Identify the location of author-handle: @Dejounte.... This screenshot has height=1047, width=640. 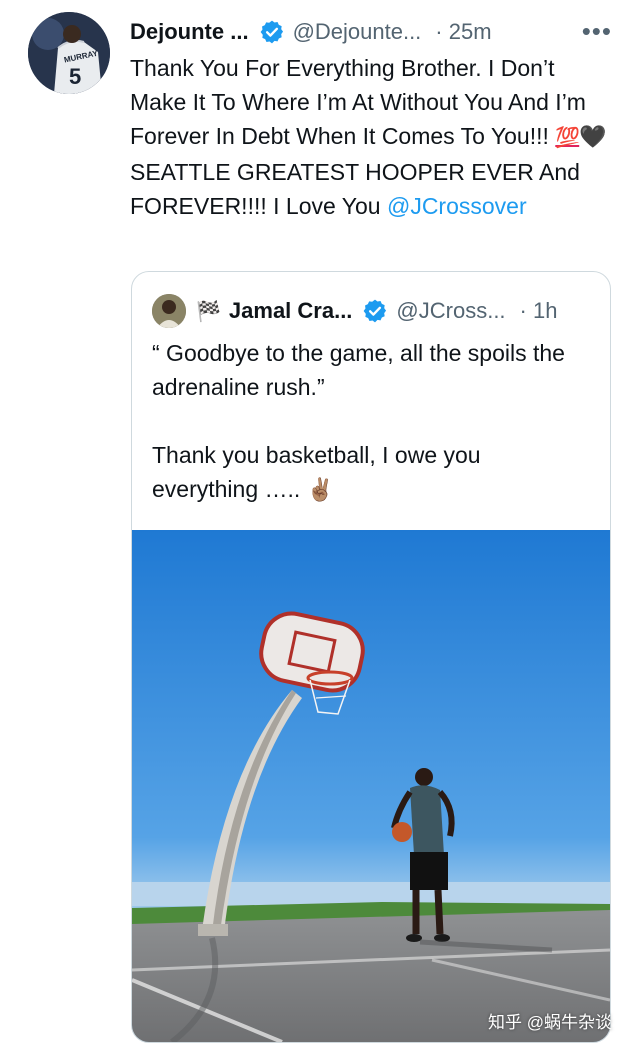
(357, 32).